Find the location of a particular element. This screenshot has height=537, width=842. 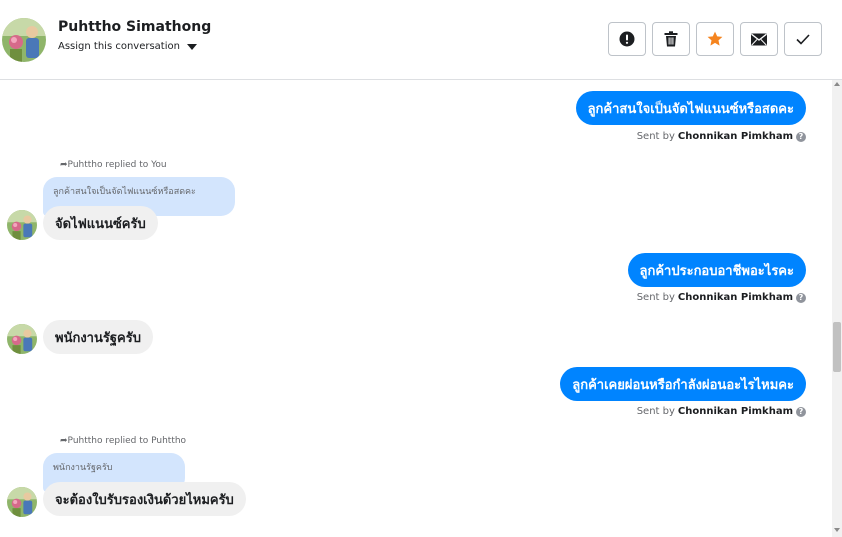

caret-down-icon is located at coordinates (191, 46).